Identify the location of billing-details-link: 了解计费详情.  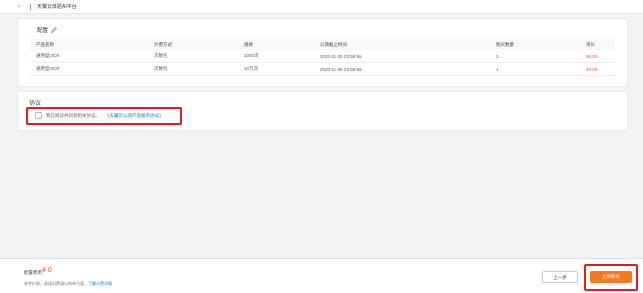
(100, 283).